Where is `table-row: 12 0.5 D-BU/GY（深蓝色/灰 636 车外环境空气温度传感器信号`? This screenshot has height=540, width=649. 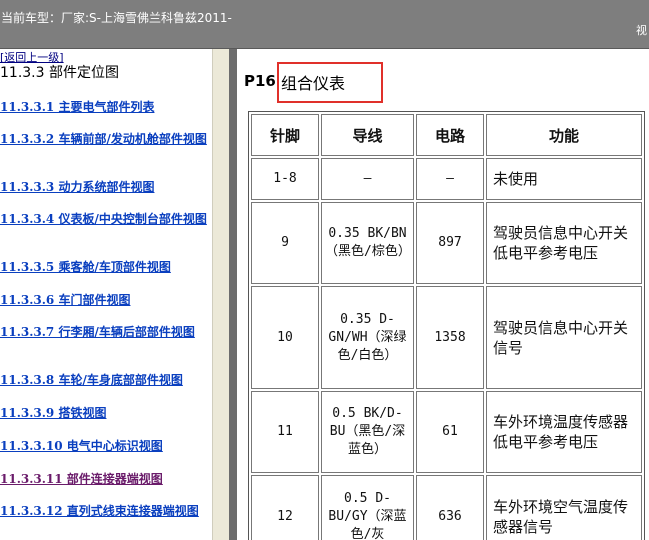
table-row: 12 0.5 D-BU/GY（深蓝色/灰 636 车外环境空气温度传感器信号 is located at coordinates (446, 507).